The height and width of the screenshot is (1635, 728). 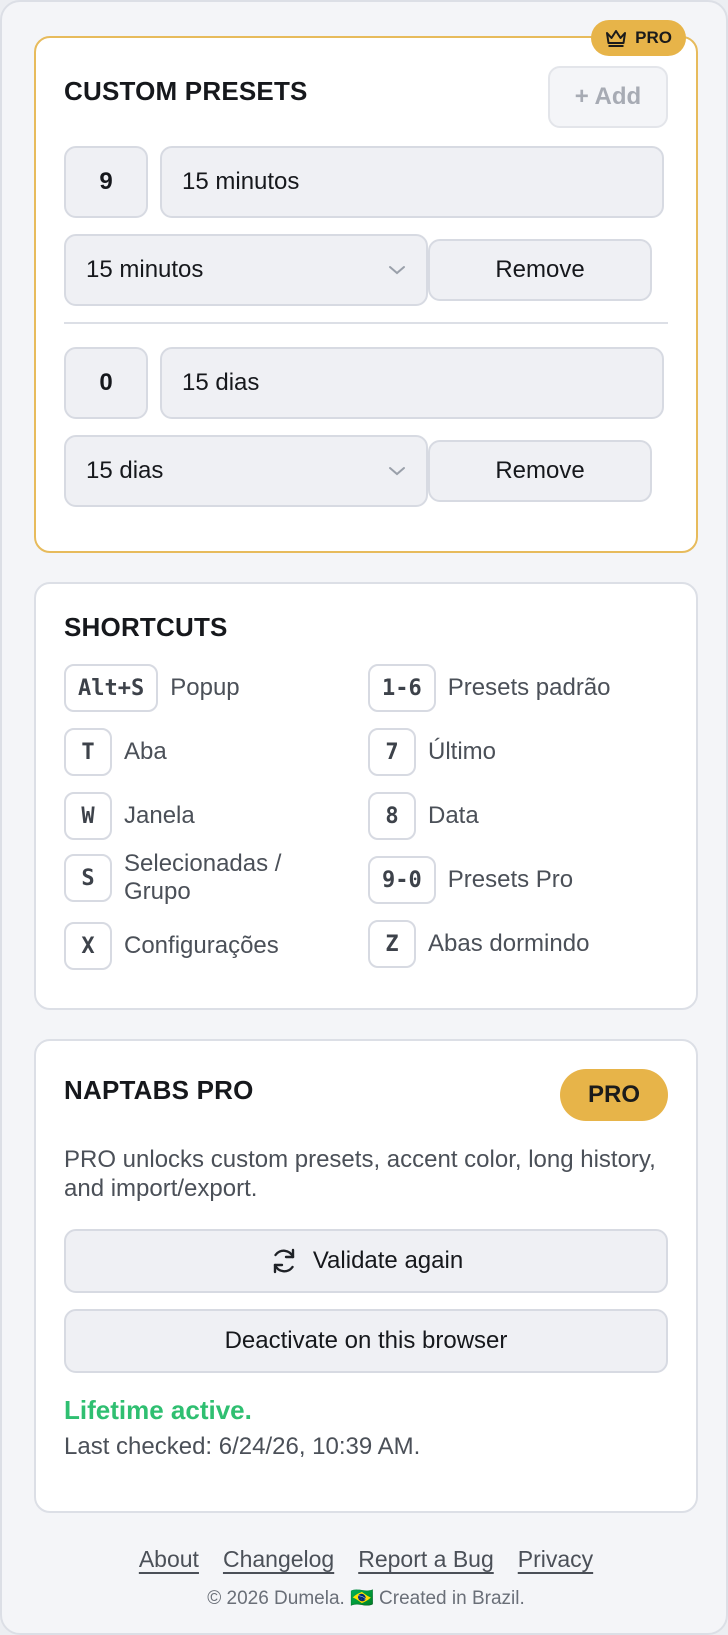 What do you see at coordinates (169, 1559) in the screenshot?
I see `about-link: About` at bounding box center [169, 1559].